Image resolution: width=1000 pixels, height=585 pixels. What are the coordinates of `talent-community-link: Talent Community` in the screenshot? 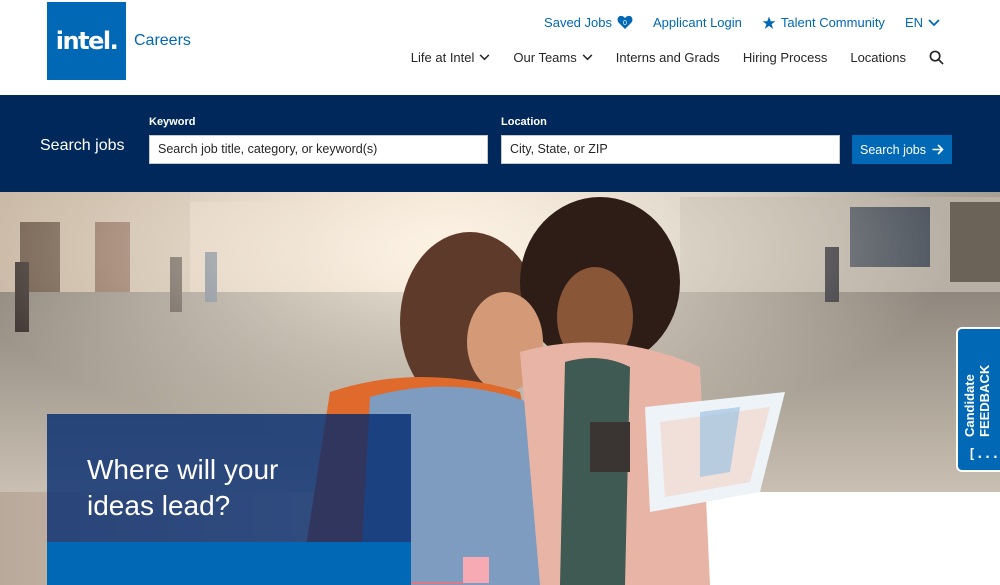 It's located at (823, 22).